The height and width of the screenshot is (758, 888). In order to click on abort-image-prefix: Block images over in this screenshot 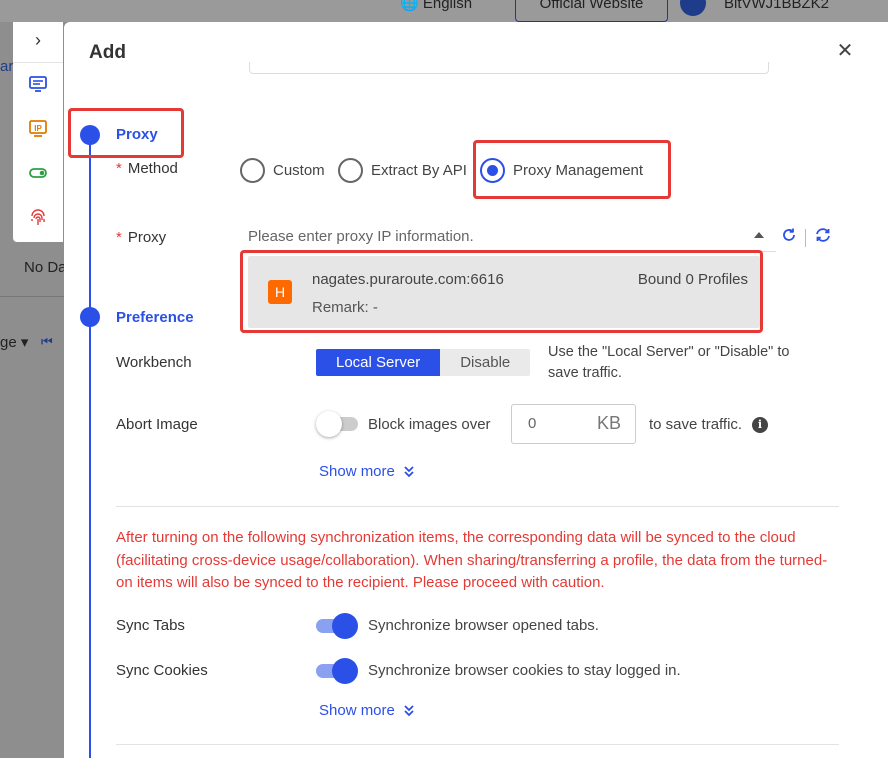, I will do `click(429, 424)`.